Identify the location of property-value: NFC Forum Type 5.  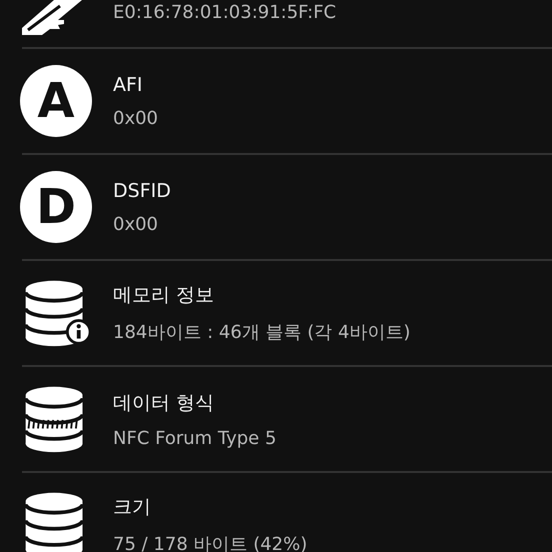
(194, 438).